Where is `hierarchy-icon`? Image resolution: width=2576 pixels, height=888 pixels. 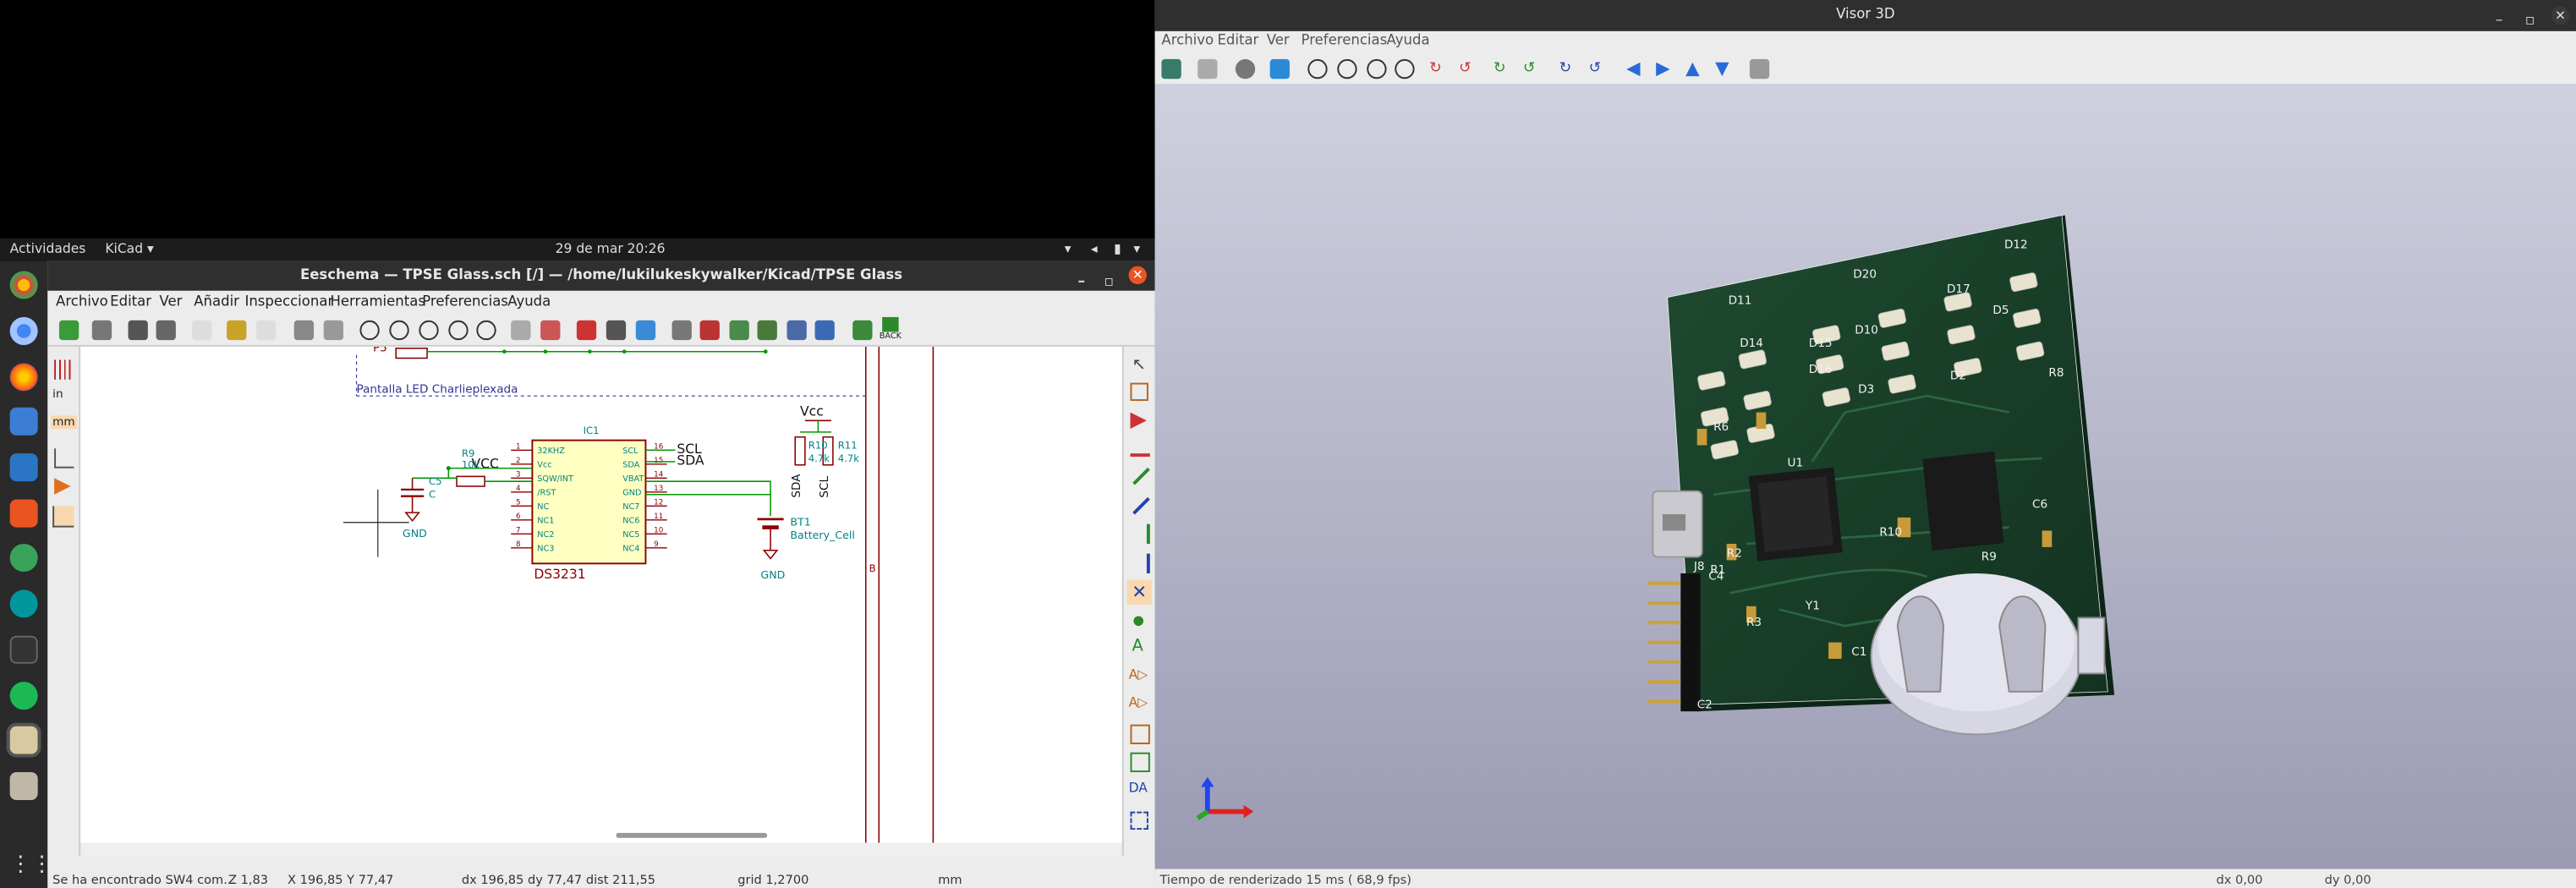 hierarchy-icon is located at coordinates (521, 330).